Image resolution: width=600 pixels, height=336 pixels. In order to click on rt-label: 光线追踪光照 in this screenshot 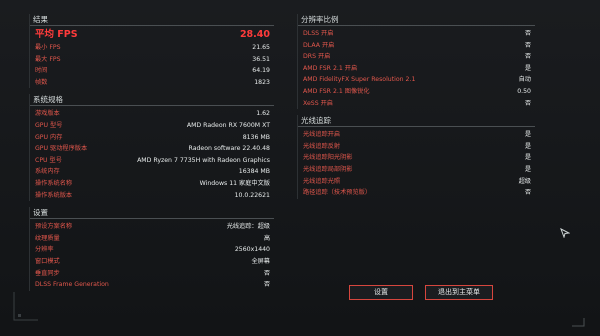, I will do `click(322, 181)`.